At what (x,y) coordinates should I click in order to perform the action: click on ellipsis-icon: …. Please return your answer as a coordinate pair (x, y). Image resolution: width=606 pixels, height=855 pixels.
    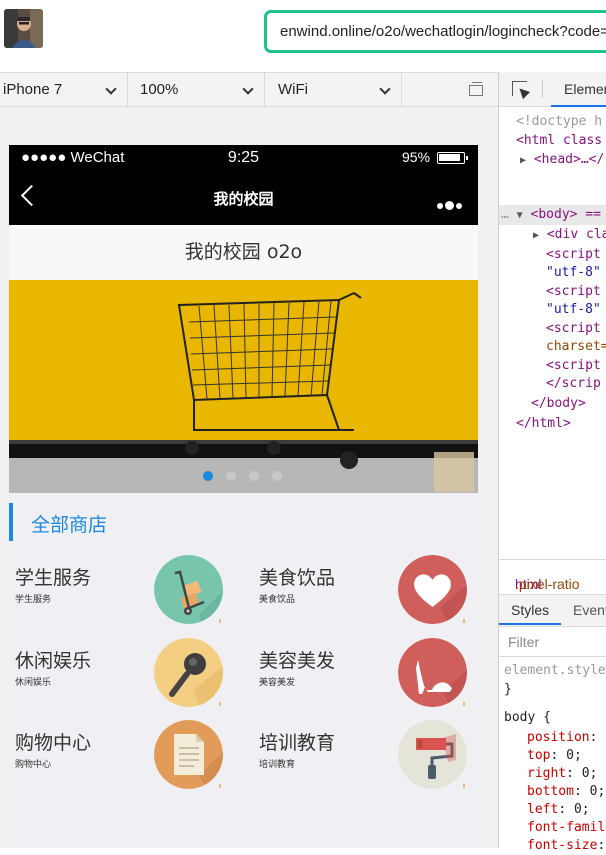
    Looking at the image, I should click on (505, 214).